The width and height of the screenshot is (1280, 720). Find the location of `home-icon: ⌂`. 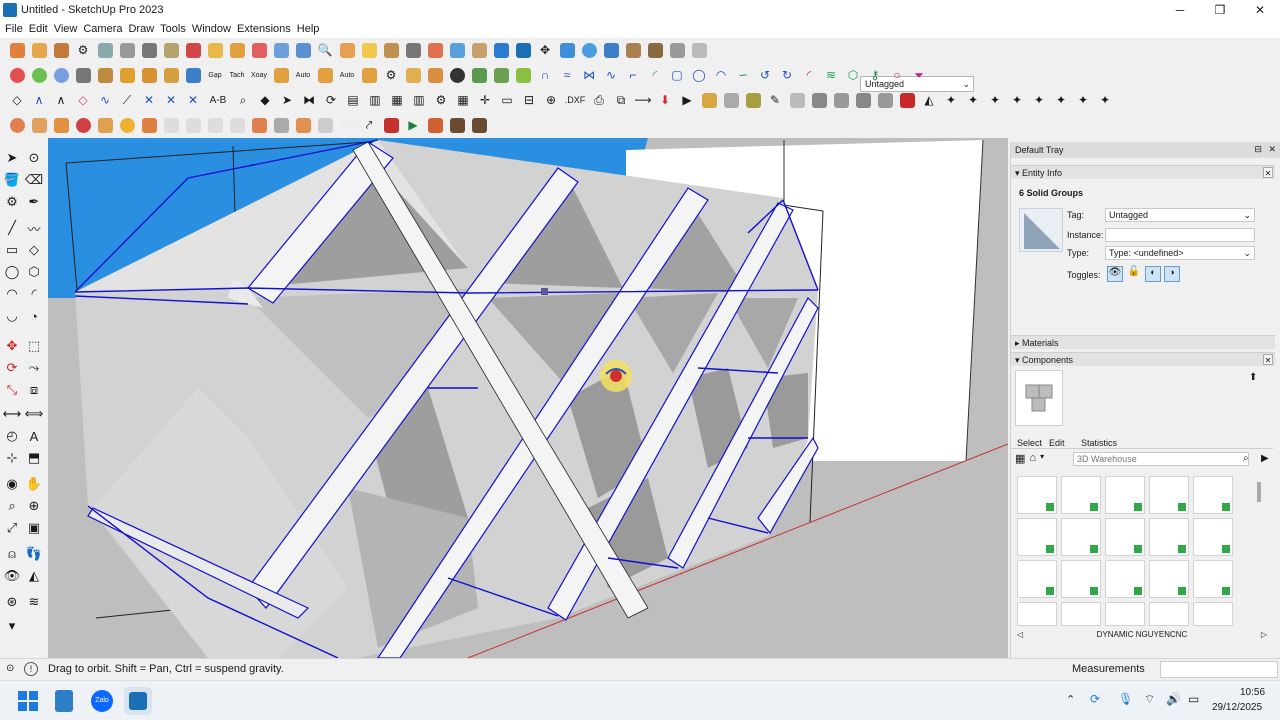

home-icon: ⌂ is located at coordinates (1032, 458).